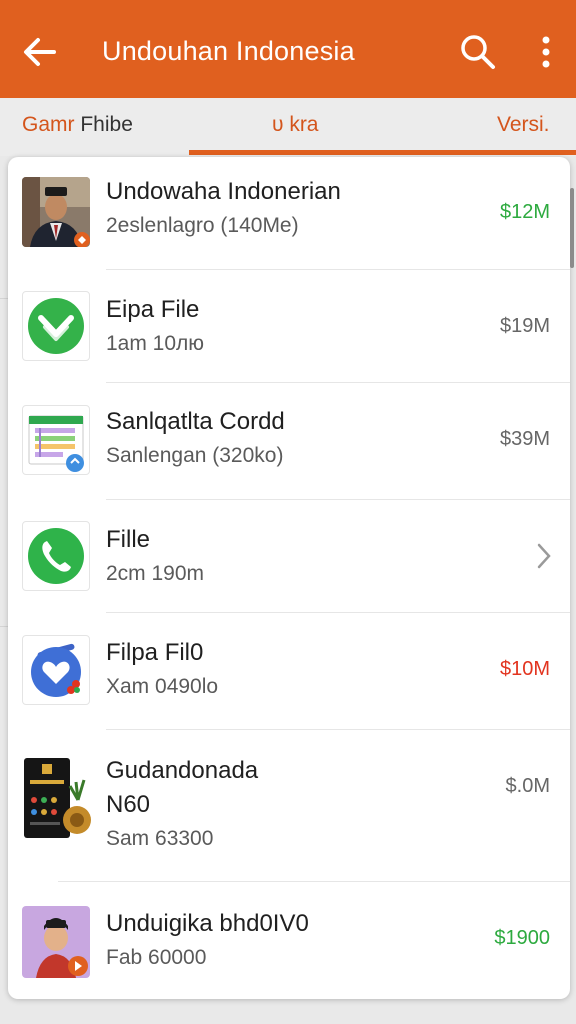  Describe the element at coordinates (289, 556) in the screenshot. I see `list-item: Fille 2cm 190m` at that location.